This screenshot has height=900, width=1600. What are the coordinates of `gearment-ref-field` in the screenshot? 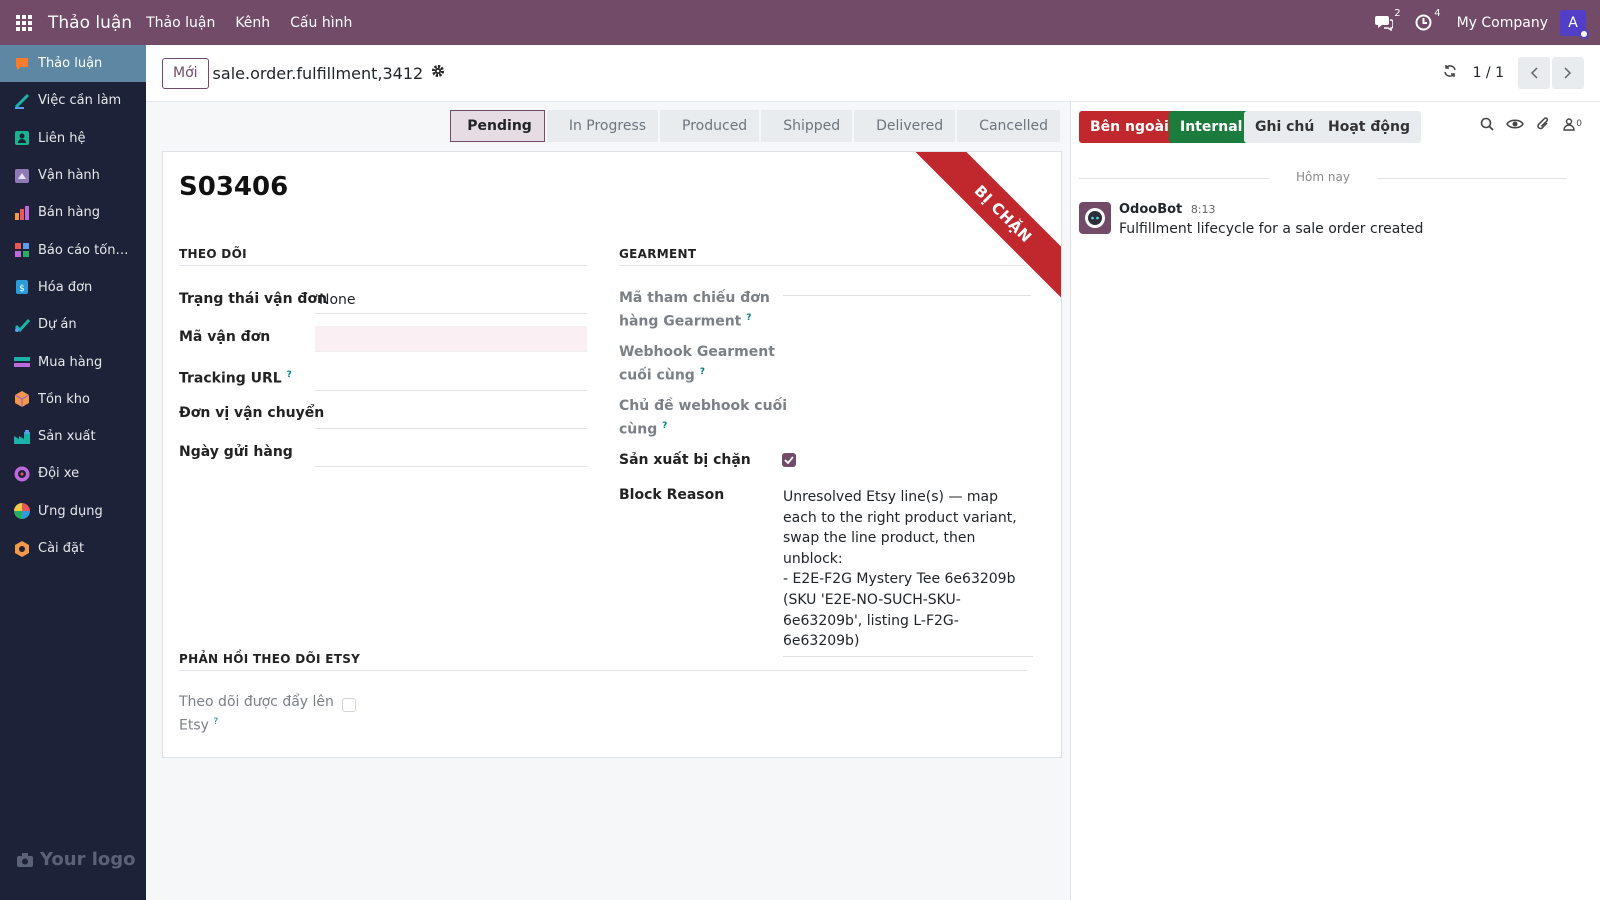 It's located at (907, 283).